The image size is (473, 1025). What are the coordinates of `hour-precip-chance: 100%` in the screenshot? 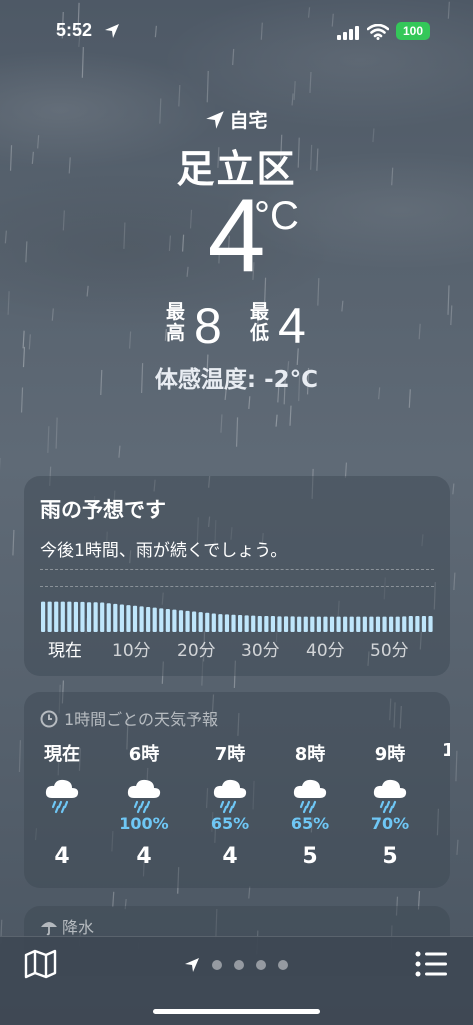 It's located at (144, 824).